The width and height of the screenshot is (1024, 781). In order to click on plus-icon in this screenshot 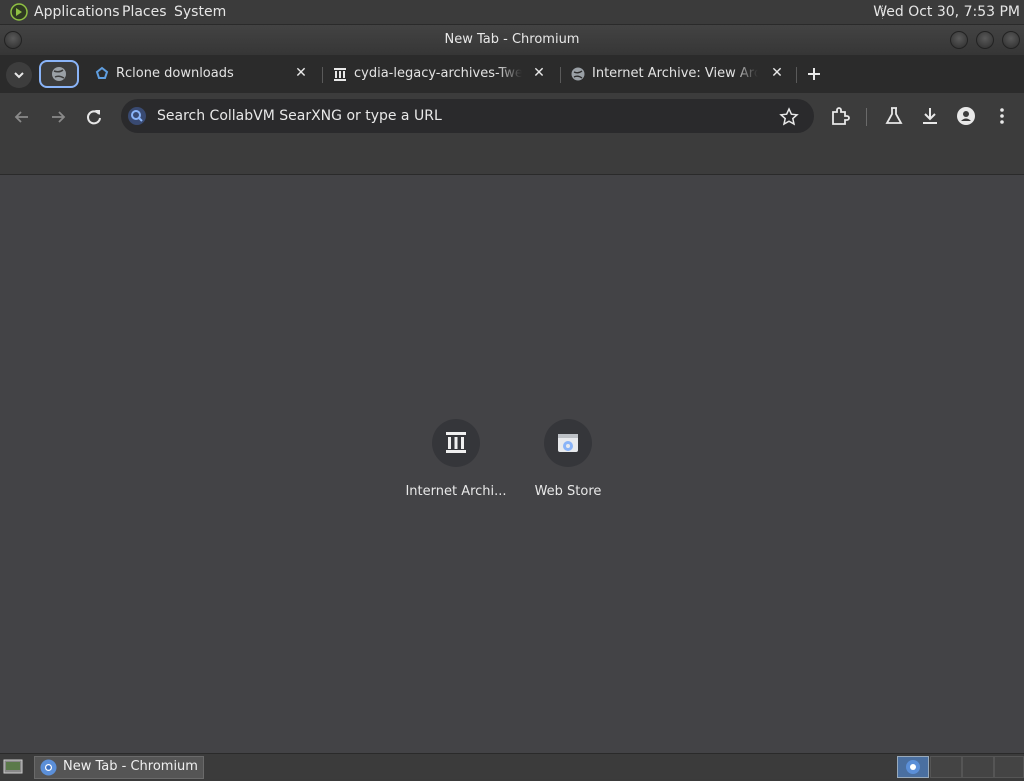, I will do `click(814, 74)`.